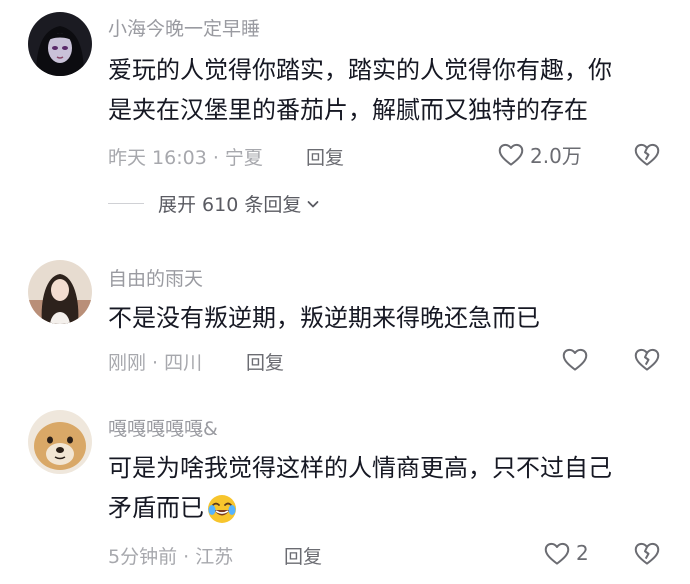 The height and width of the screenshot is (584, 690). What do you see at coordinates (185, 158) in the screenshot?
I see `time-location: 昨天 16:03 · 宁夏` at bounding box center [185, 158].